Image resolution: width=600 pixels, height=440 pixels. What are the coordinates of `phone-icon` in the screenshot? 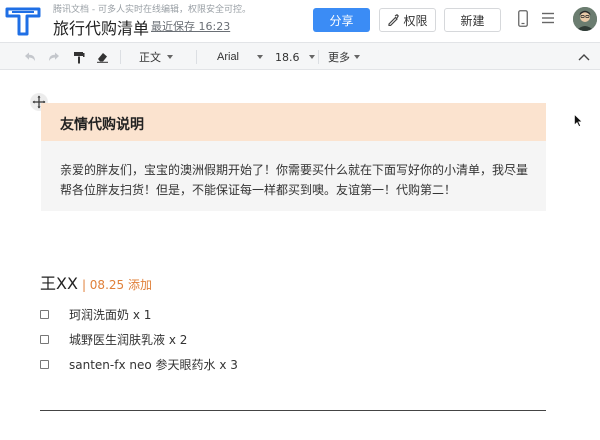 It's located at (523, 18).